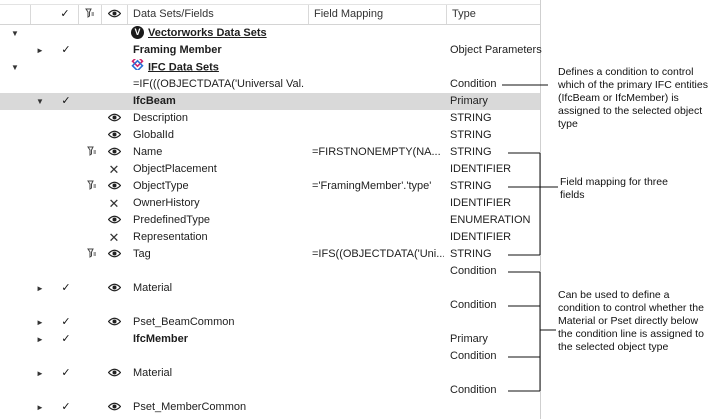 The image size is (713, 419). What do you see at coordinates (270, 33) in the screenshot?
I see `tree-row-vectorworks-data-sets: ▼ V Vectorworks Data Sets` at bounding box center [270, 33].